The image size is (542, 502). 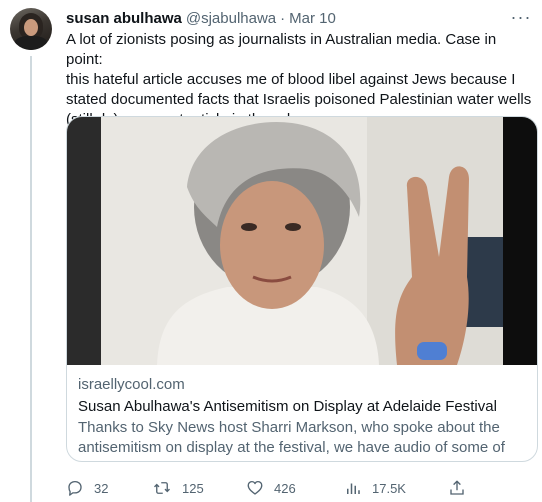 I want to click on repost-count: 125, so click(x=193, y=488).